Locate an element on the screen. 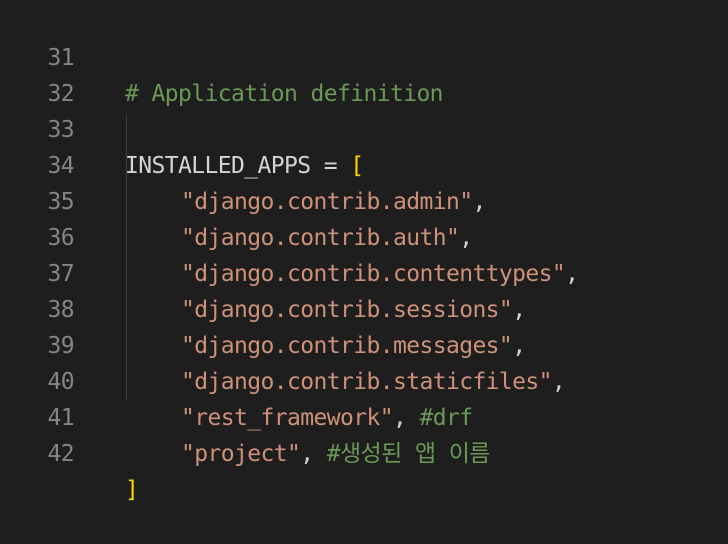 The width and height of the screenshot is (728, 544). close-bracket-token: ] is located at coordinates (132, 490).